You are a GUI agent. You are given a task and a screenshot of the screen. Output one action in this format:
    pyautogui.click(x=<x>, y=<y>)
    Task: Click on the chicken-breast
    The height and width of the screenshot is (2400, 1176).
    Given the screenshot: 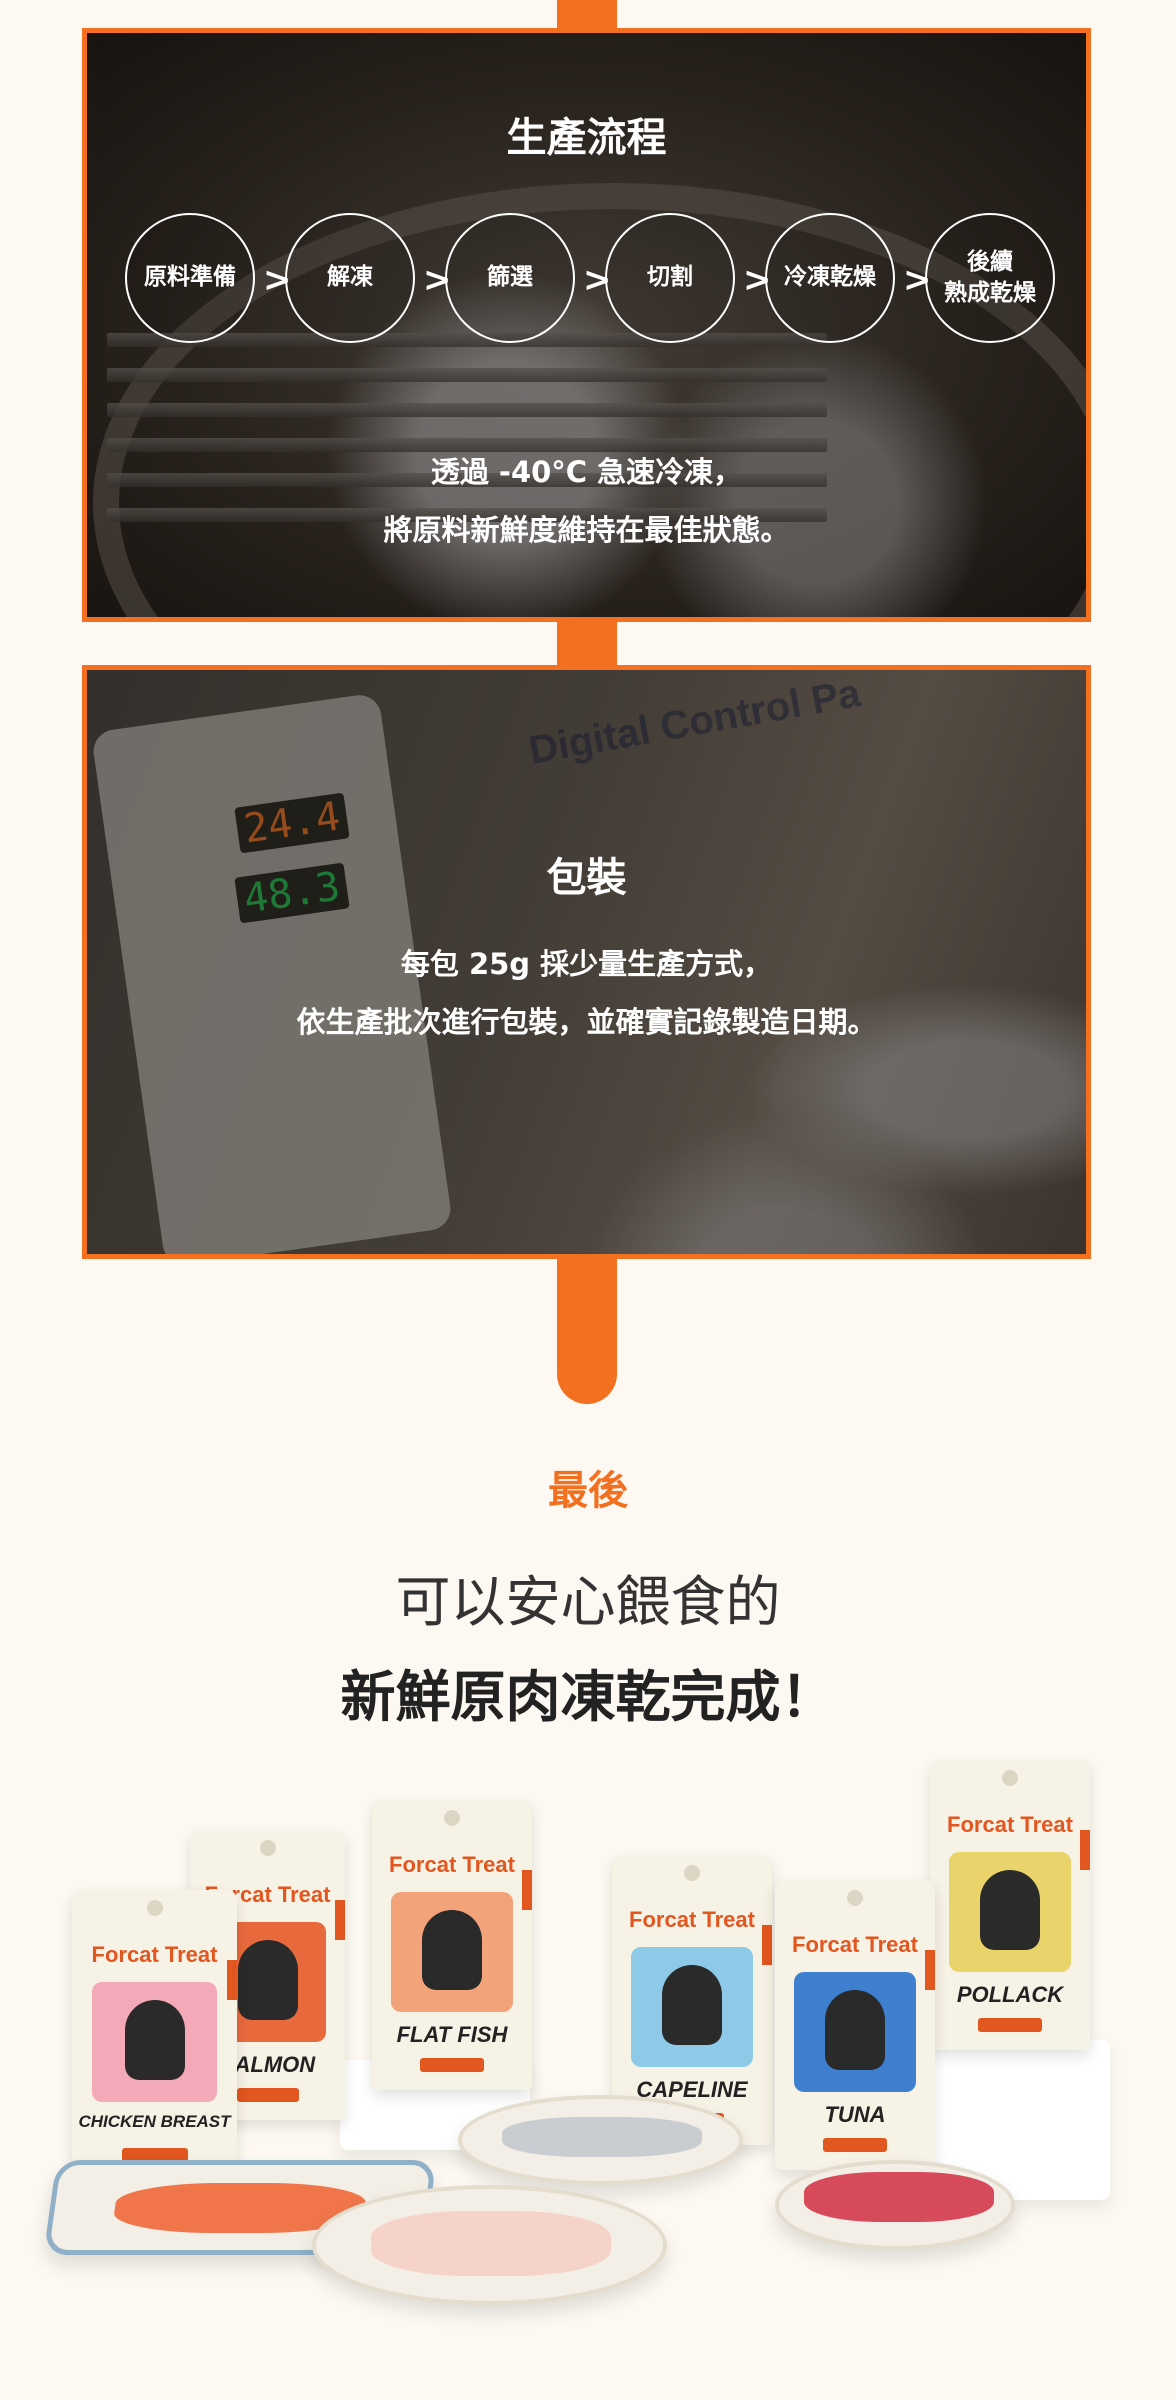 What is the action you would take?
    pyautogui.click(x=491, y=2243)
    